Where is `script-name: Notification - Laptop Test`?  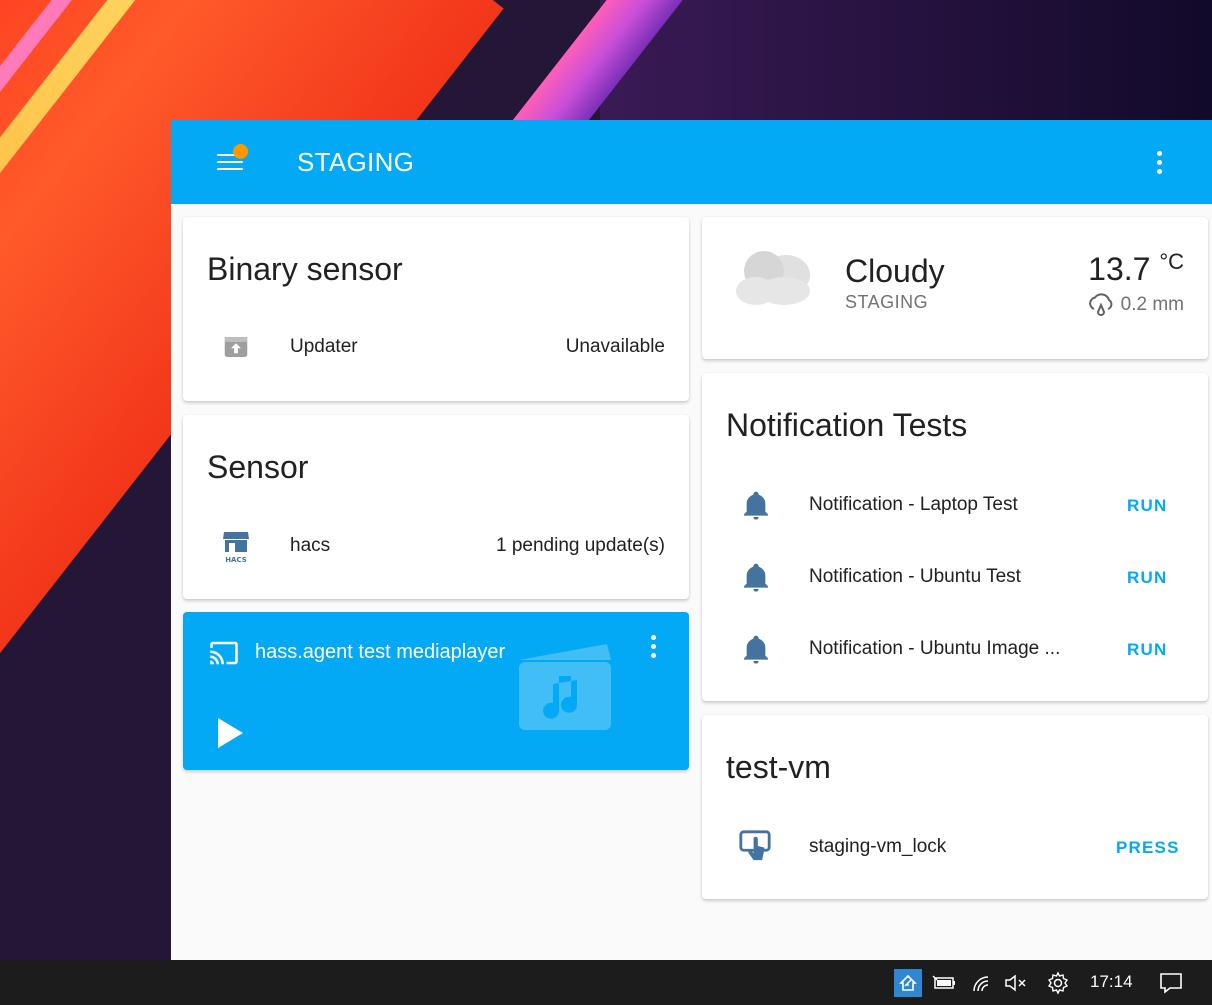
script-name: Notification - Laptop Test is located at coordinates (913, 504).